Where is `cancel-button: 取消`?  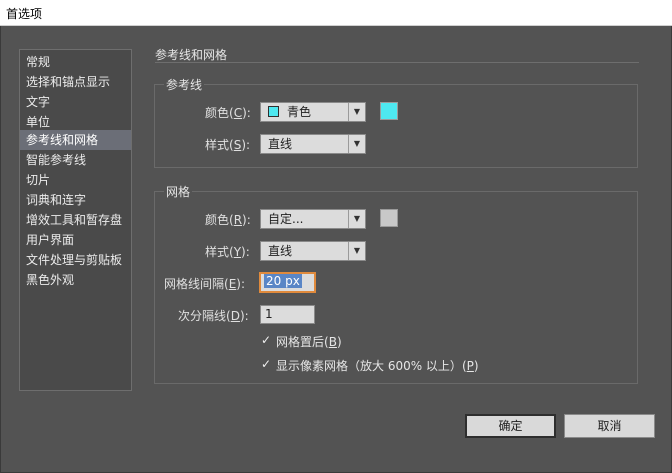
cancel-button: 取消 is located at coordinates (609, 426).